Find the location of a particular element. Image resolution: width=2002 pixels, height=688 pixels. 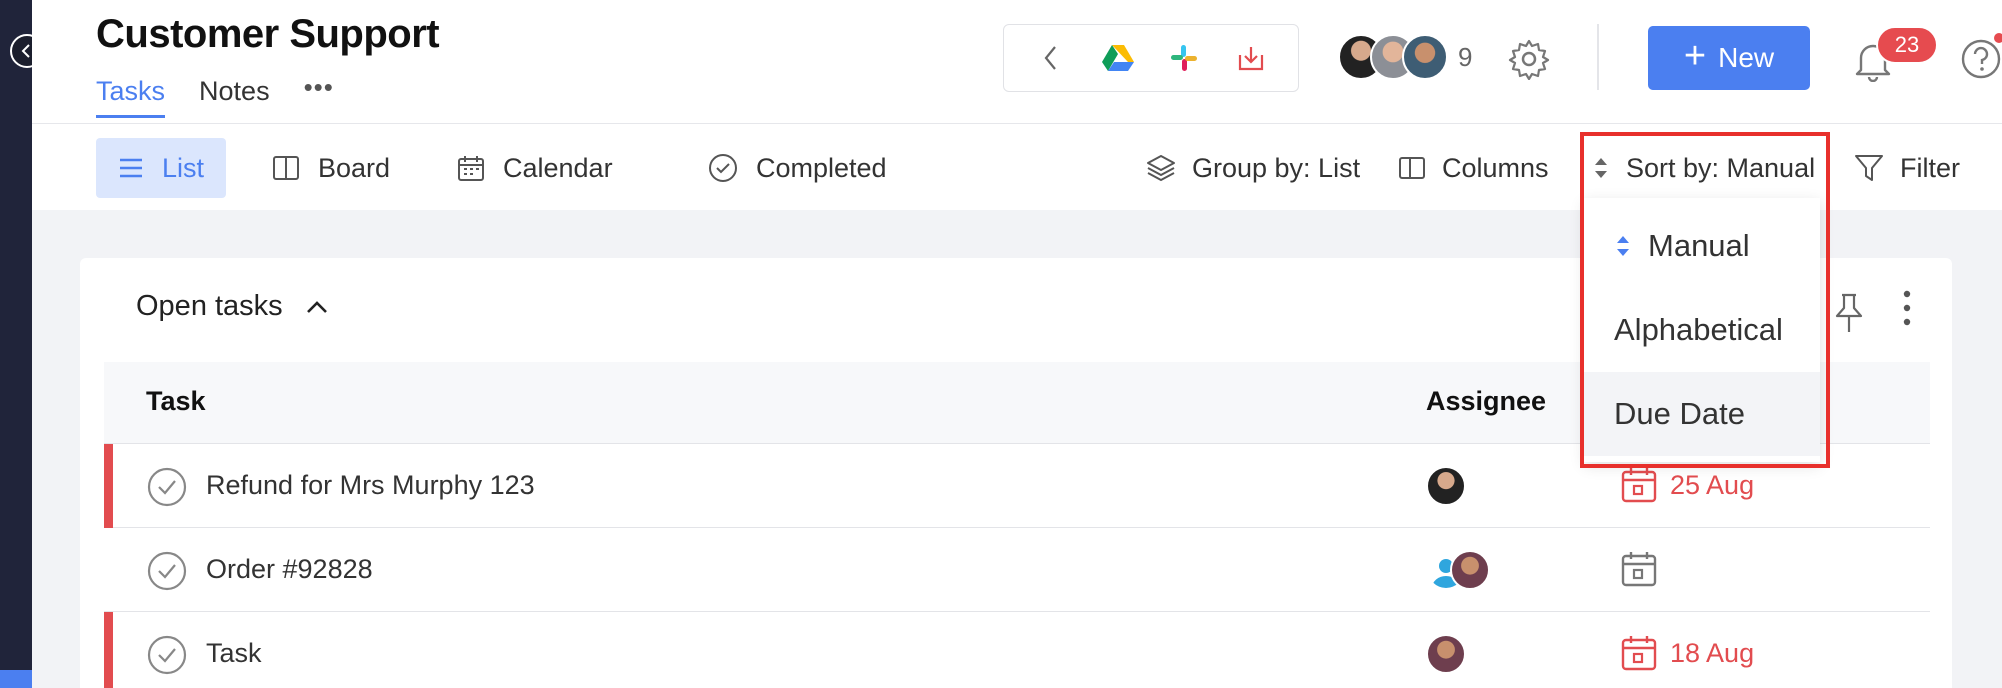

slack-button is located at coordinates (1184, 58).